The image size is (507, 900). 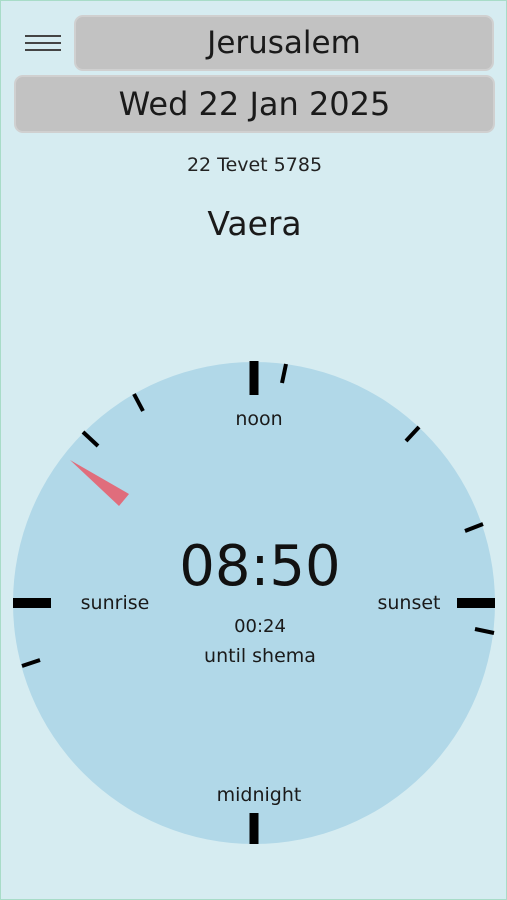 I want to click on label-midnight: midnight, so click(x=259, y=795).